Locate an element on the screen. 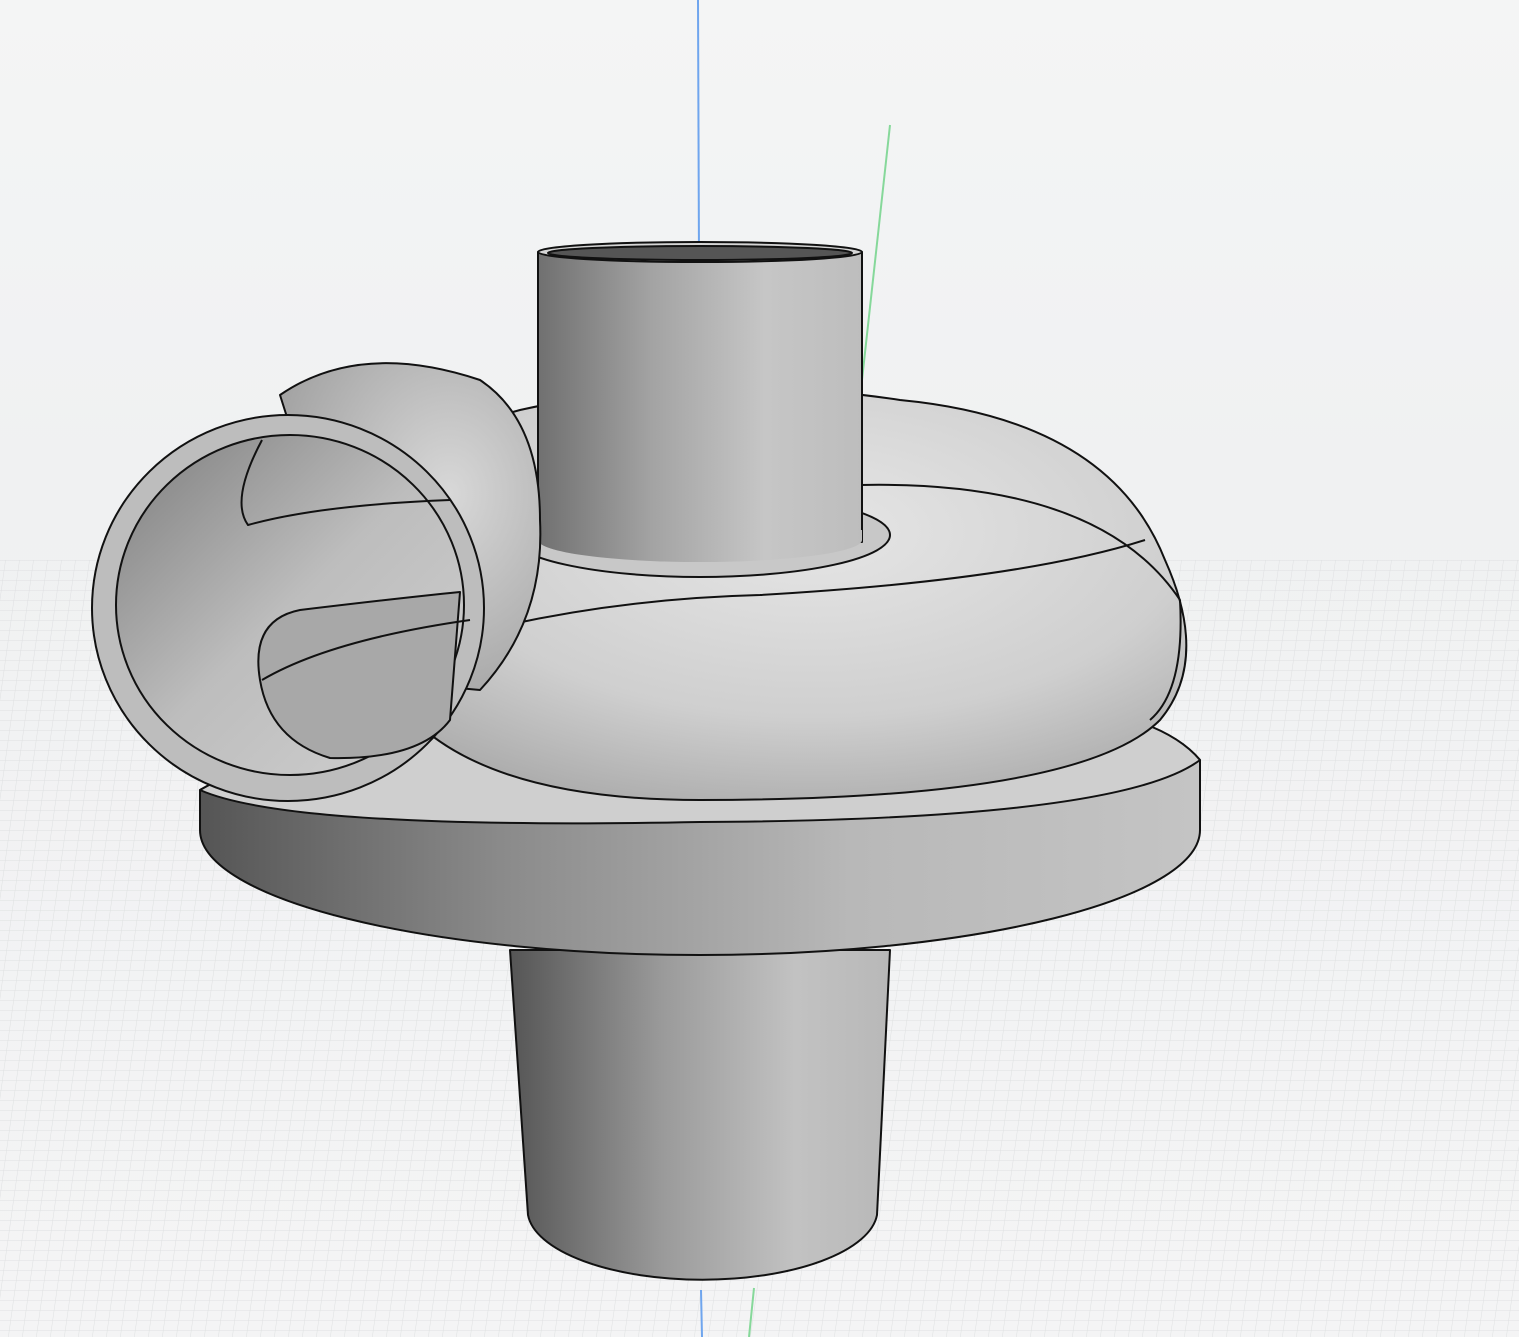 Image resolution: width=1519 pixels, height=1337 pixels. top-outlet-bore is located at coordinates (700, 253).